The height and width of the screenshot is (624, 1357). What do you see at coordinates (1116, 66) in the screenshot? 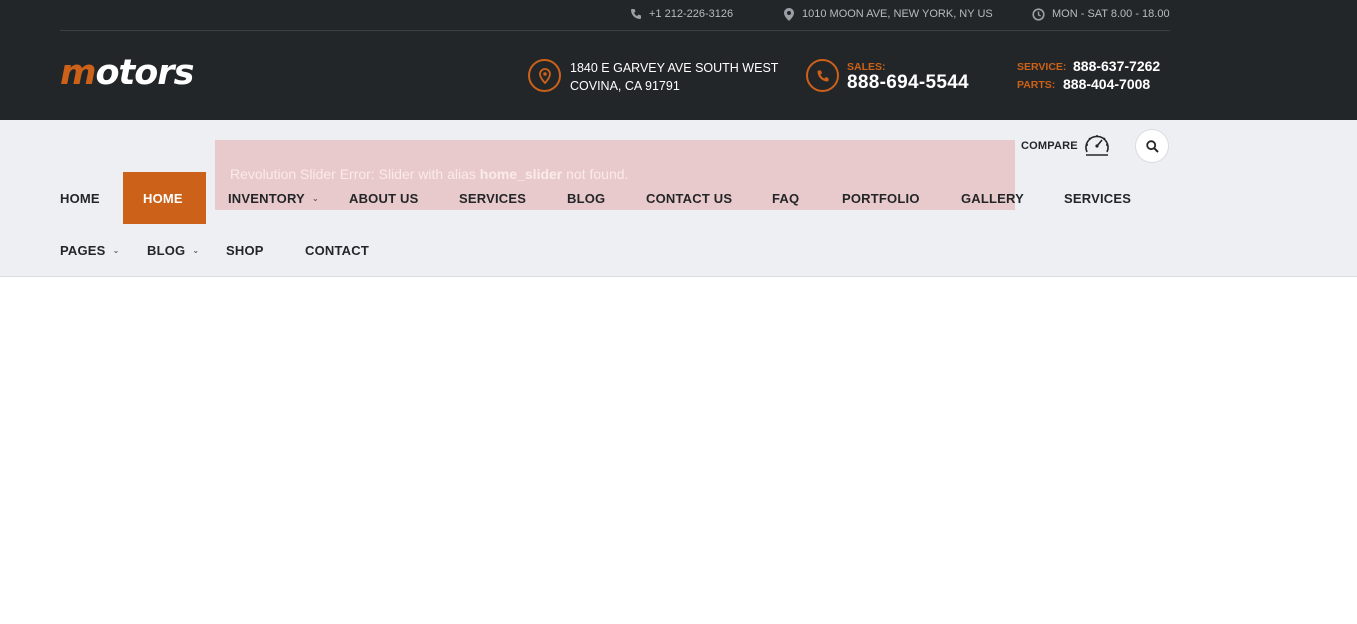
I see `service-number: 888-637-7262` at bounding box center [1116, 66].